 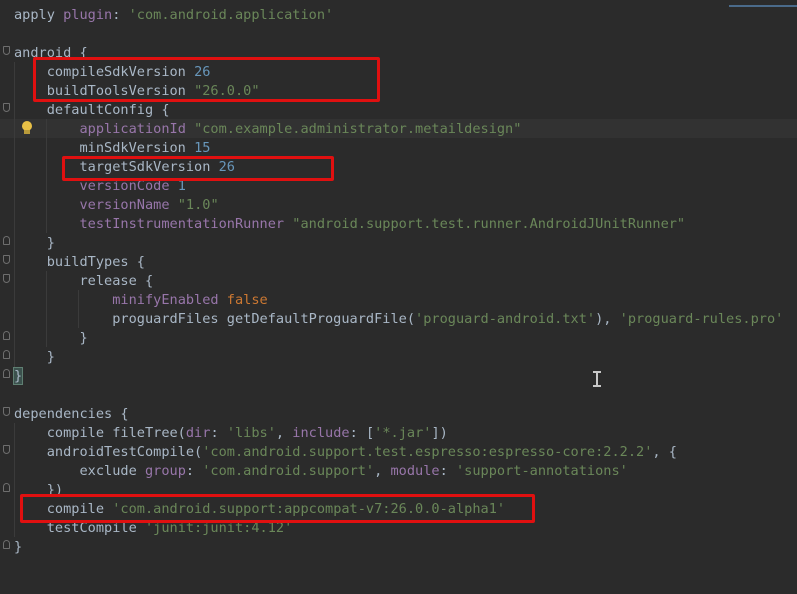 I want to click on code-token: group, so click(x=165, y=471).